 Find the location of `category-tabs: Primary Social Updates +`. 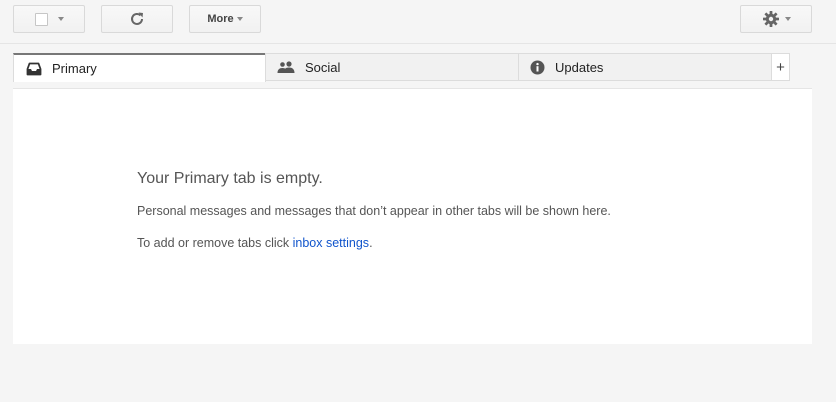

category-tabs: Primary Social Updates + is located at coordinates (412, 67).